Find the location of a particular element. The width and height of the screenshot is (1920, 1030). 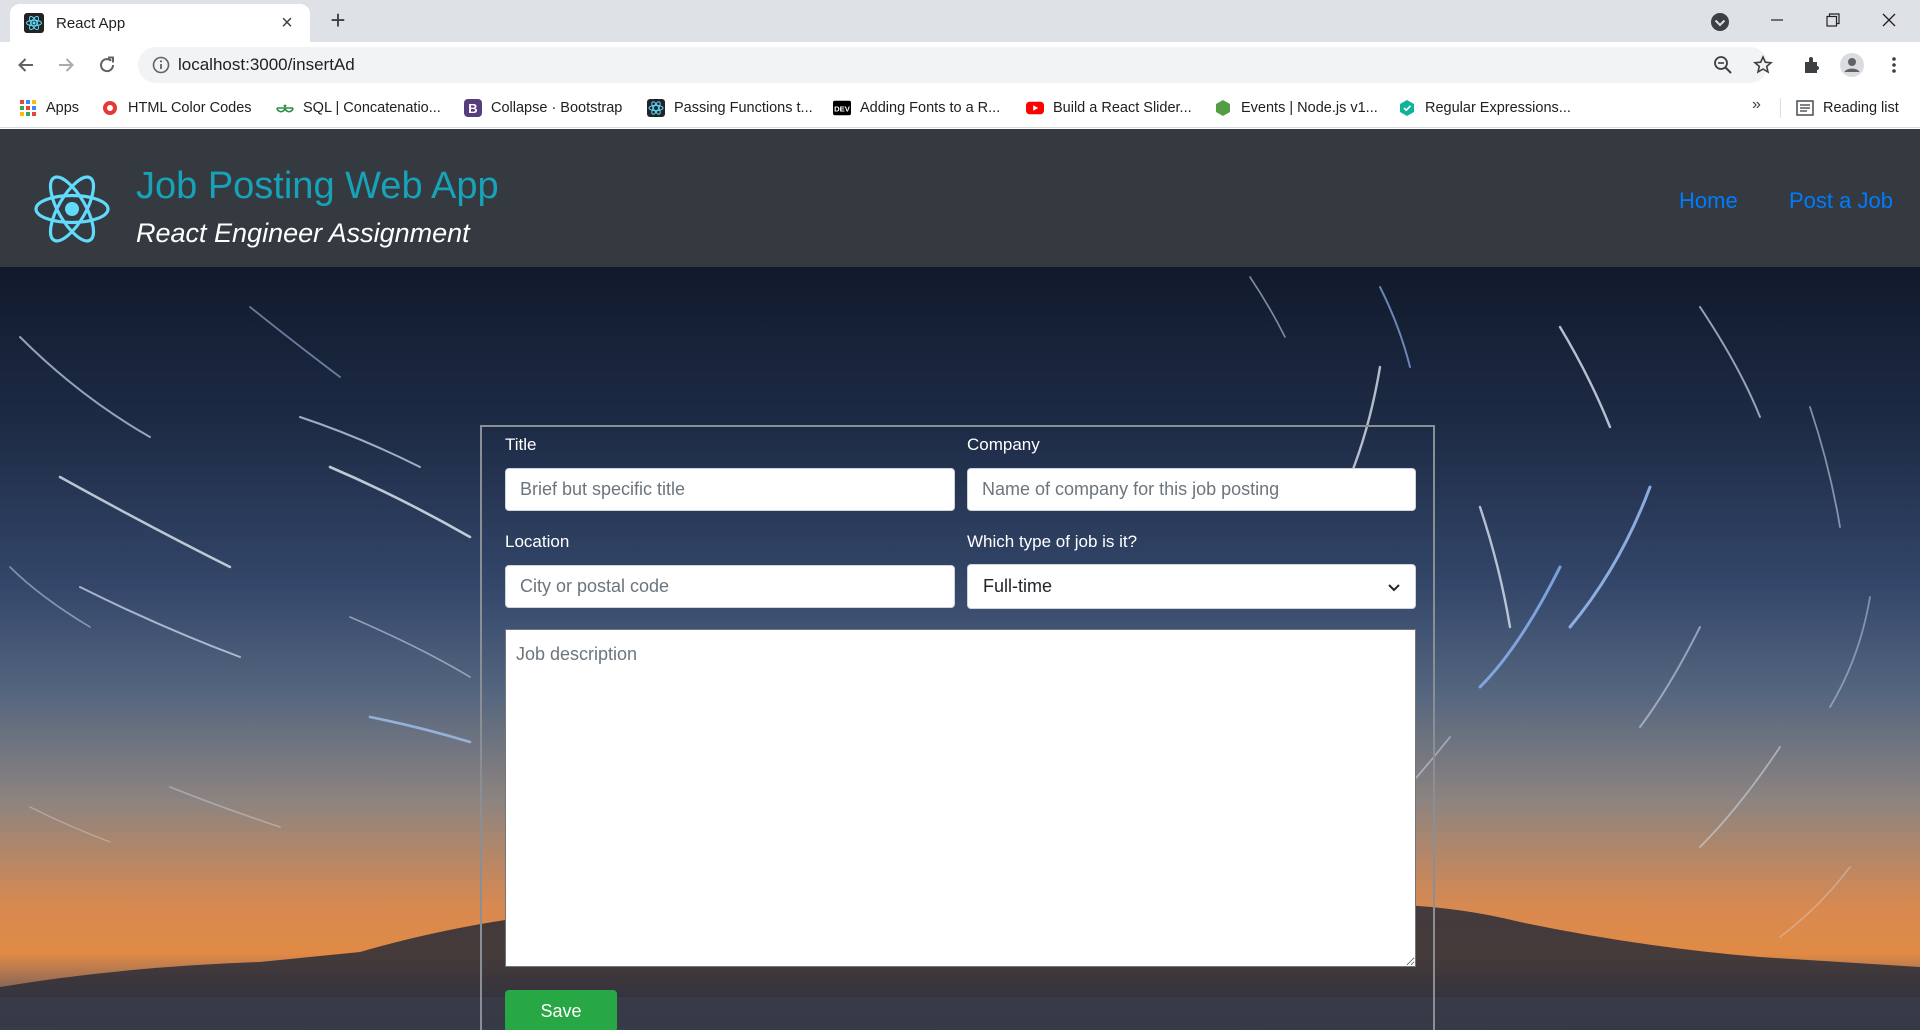

reading-list-icon is located at coordinates (1805, 108).